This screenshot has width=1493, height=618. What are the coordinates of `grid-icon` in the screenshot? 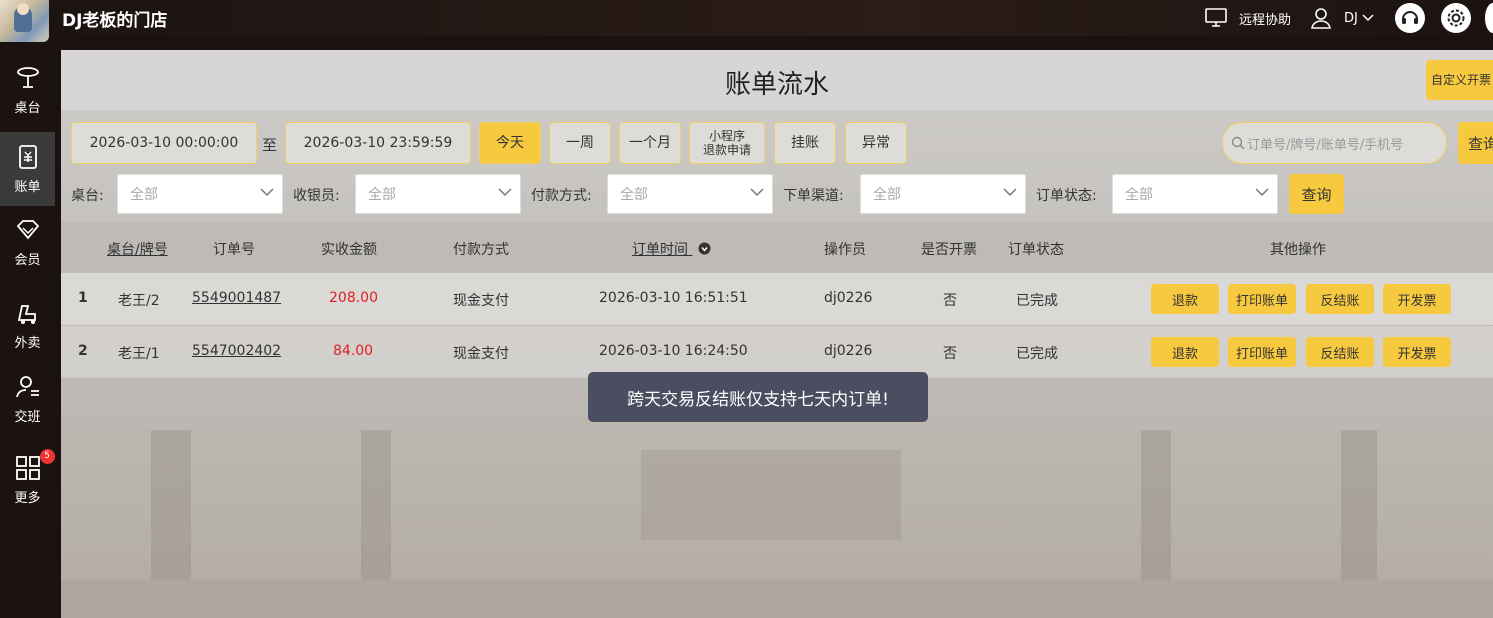 It's located at (27, 467).